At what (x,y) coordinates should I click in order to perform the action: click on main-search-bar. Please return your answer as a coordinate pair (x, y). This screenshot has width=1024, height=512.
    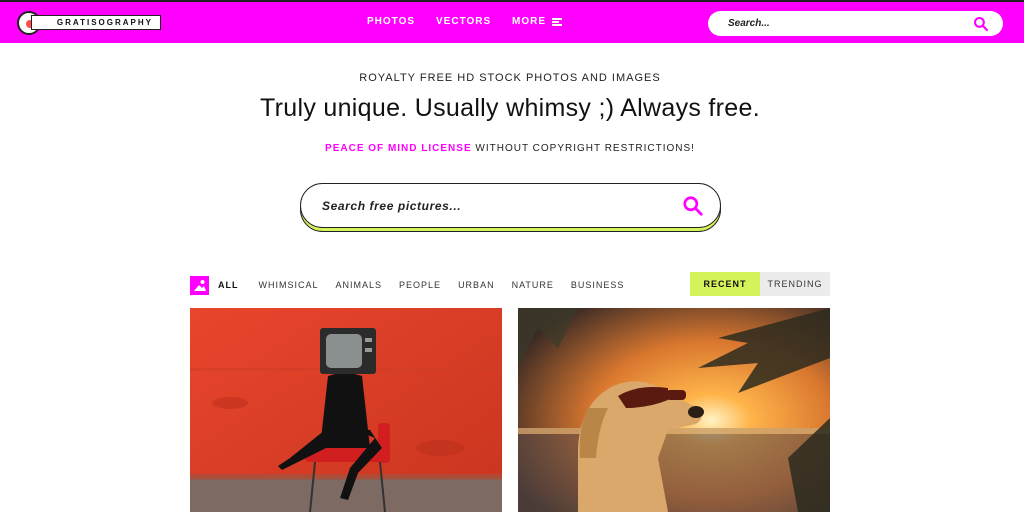
    Looking at the image, I should click on (510, 207).